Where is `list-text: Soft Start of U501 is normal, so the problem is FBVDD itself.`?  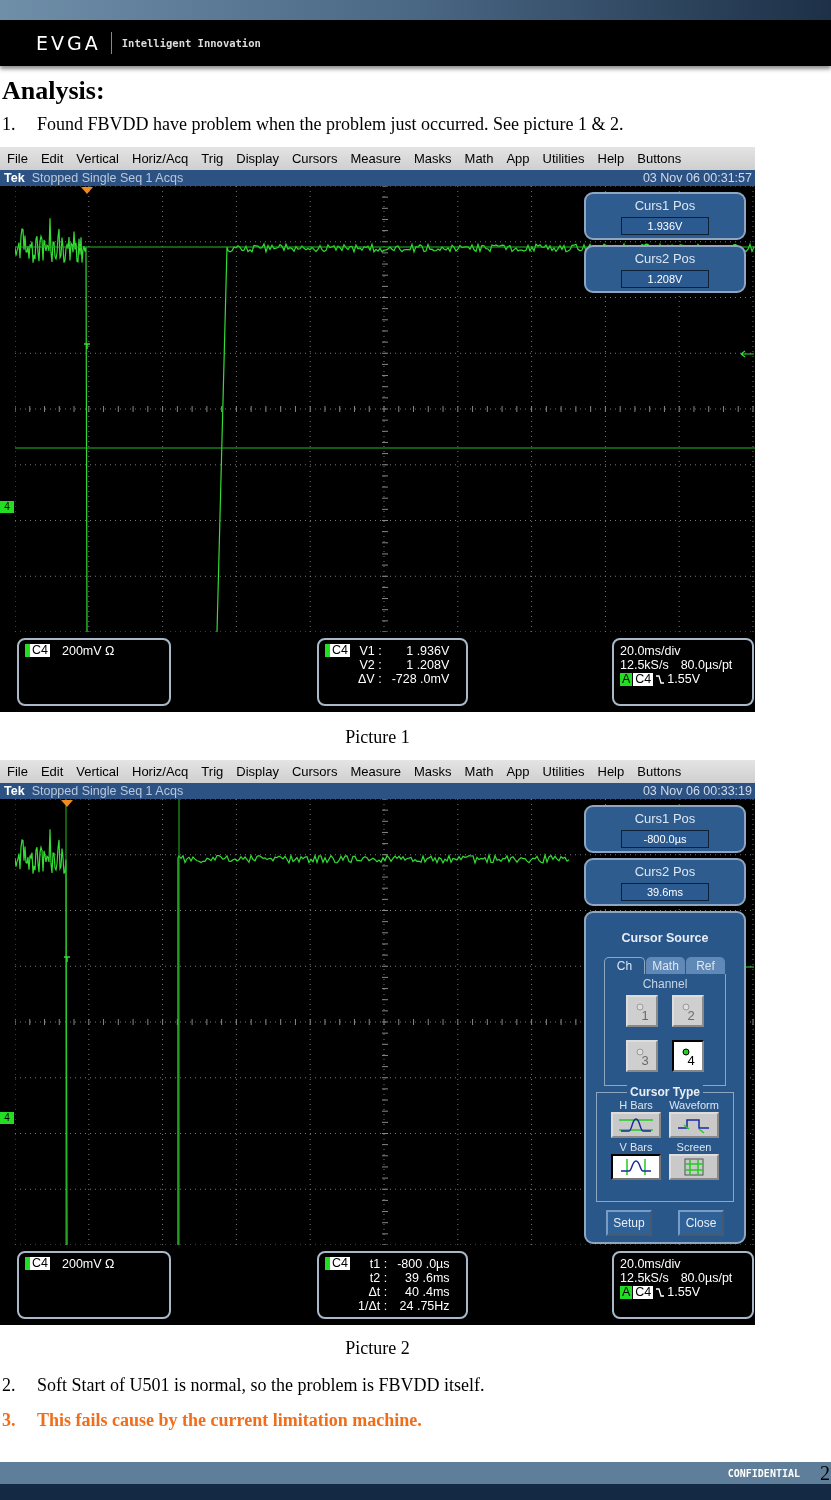 list-text: Soft Start of U501 is normal, so the problem is FBVDD itself. is located at coordinates (261, 1385).